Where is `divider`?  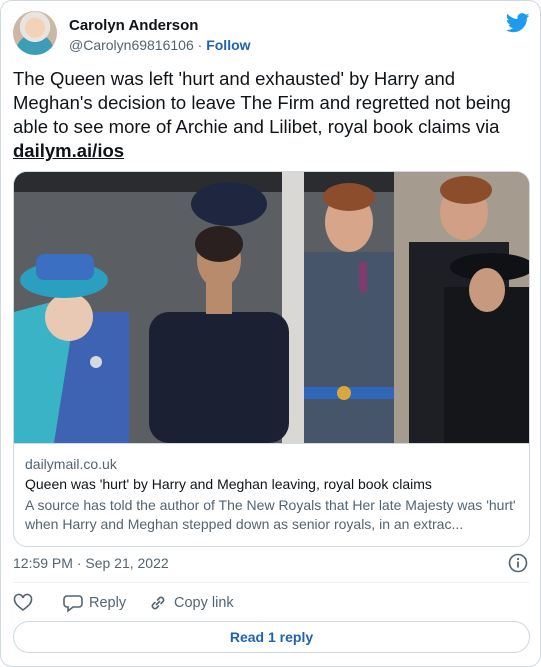
divider is located at coordinates (271, 582).